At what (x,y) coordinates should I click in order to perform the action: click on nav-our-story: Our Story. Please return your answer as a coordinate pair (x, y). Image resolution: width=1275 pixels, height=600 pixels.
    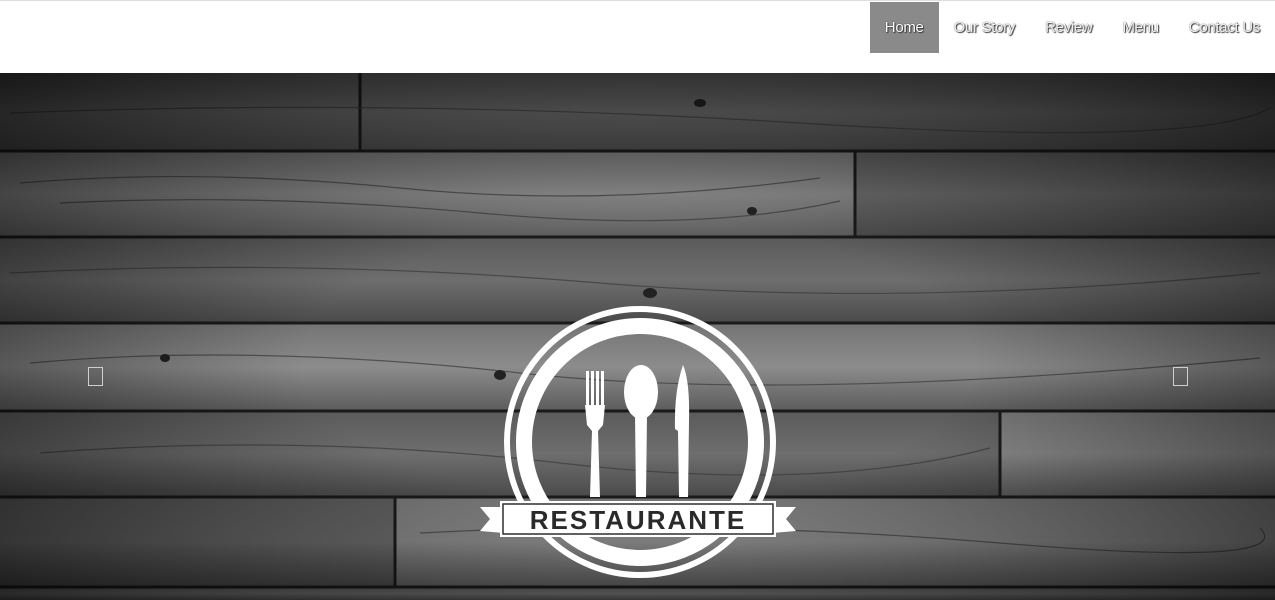
    Looking at the image, I should click on (984, 27).